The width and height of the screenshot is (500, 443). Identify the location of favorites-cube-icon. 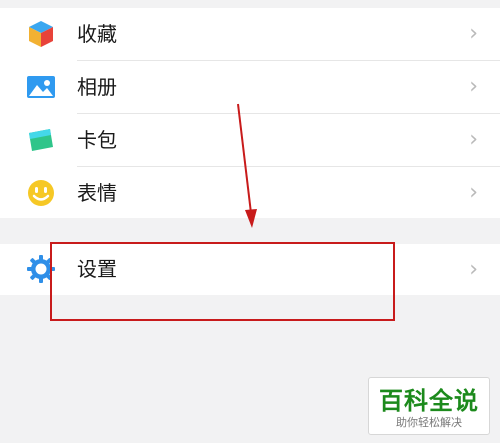
(41, 34).